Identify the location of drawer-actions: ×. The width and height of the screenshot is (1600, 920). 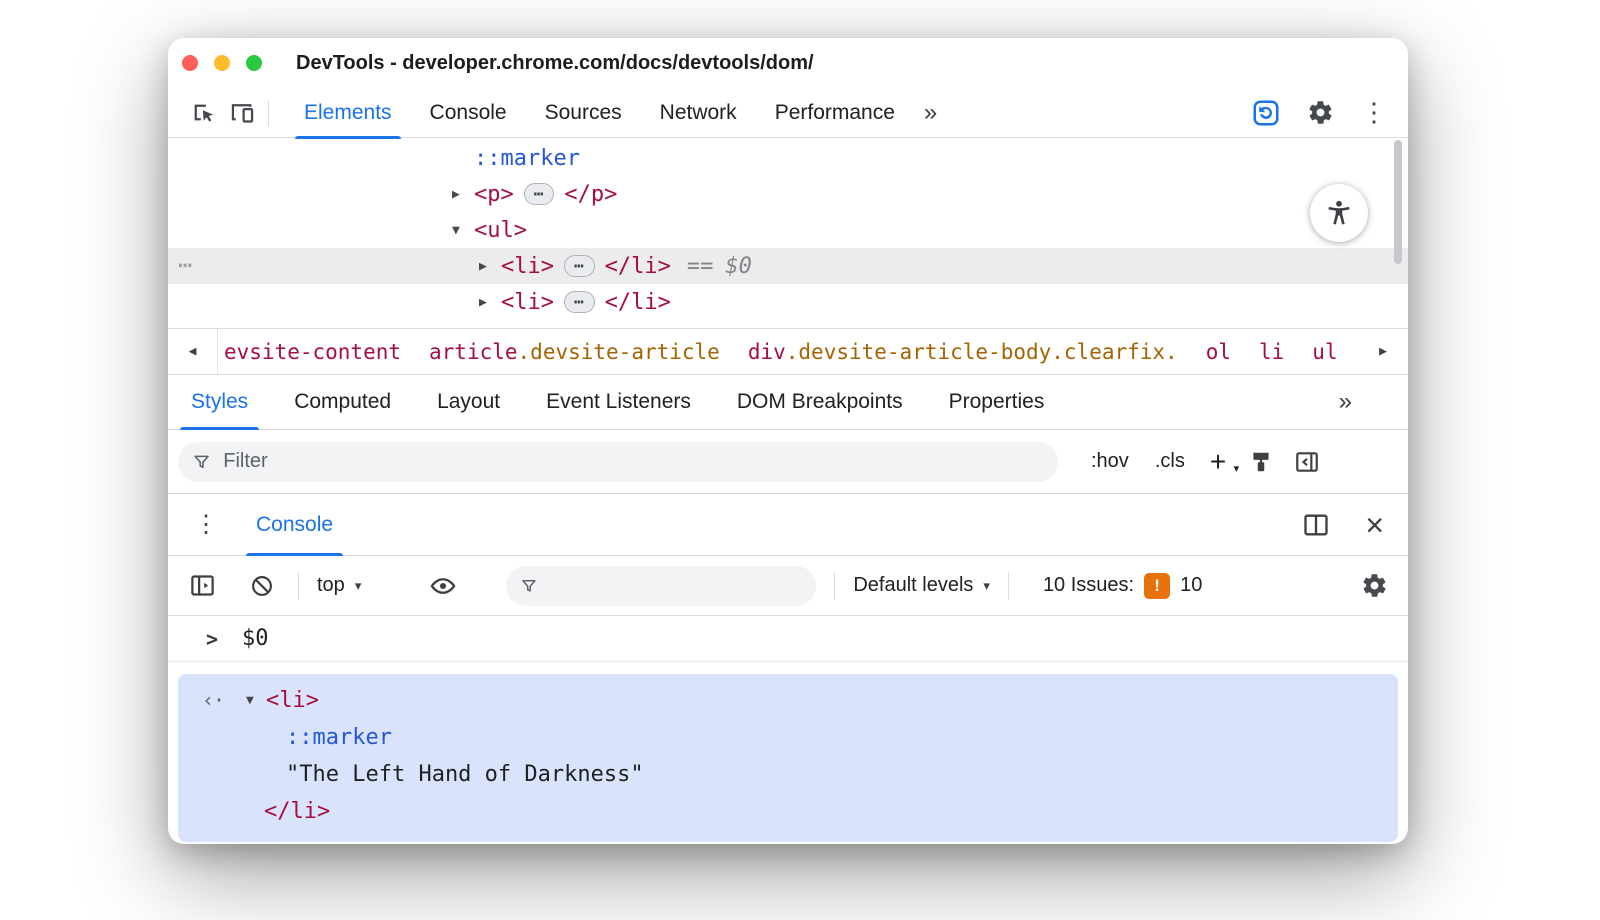
(1338, 525).